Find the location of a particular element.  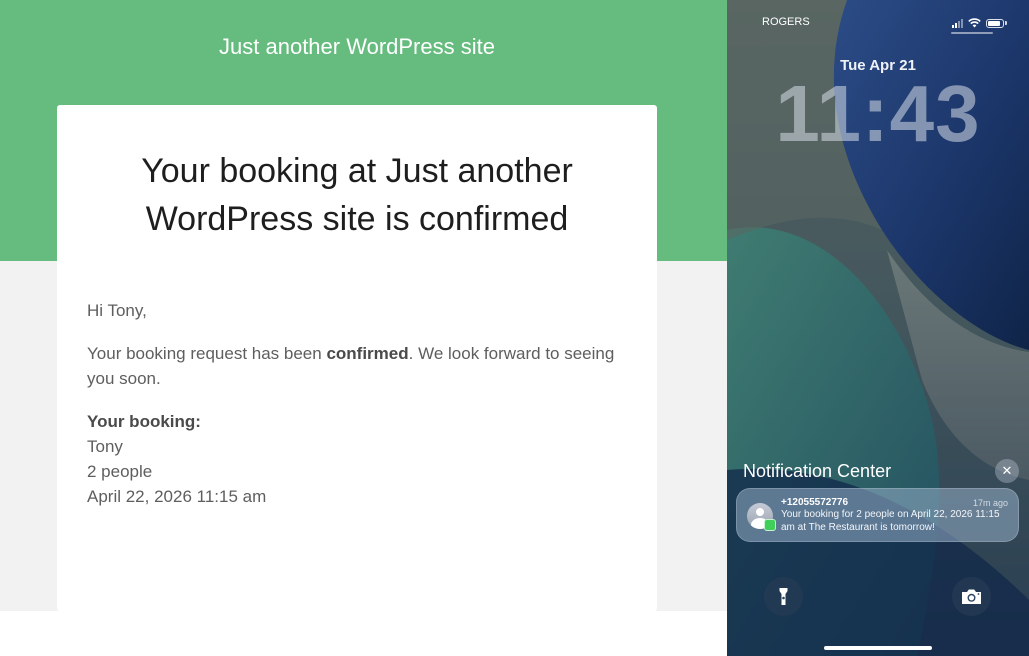

lock-time: 11:43 is located at coordinates (878, 113).